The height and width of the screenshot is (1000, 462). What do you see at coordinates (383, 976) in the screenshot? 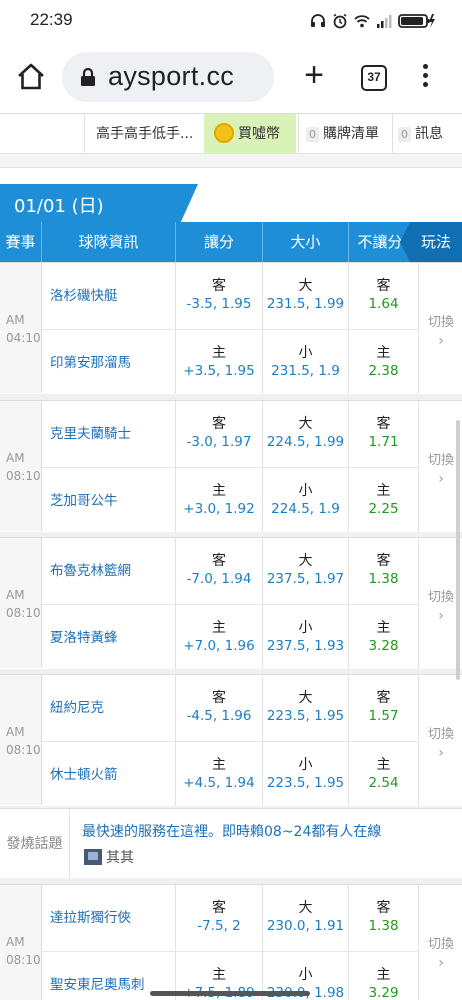
I see `moneyline-odds-cell: 主 3.29` at bounding box center [383, 976].